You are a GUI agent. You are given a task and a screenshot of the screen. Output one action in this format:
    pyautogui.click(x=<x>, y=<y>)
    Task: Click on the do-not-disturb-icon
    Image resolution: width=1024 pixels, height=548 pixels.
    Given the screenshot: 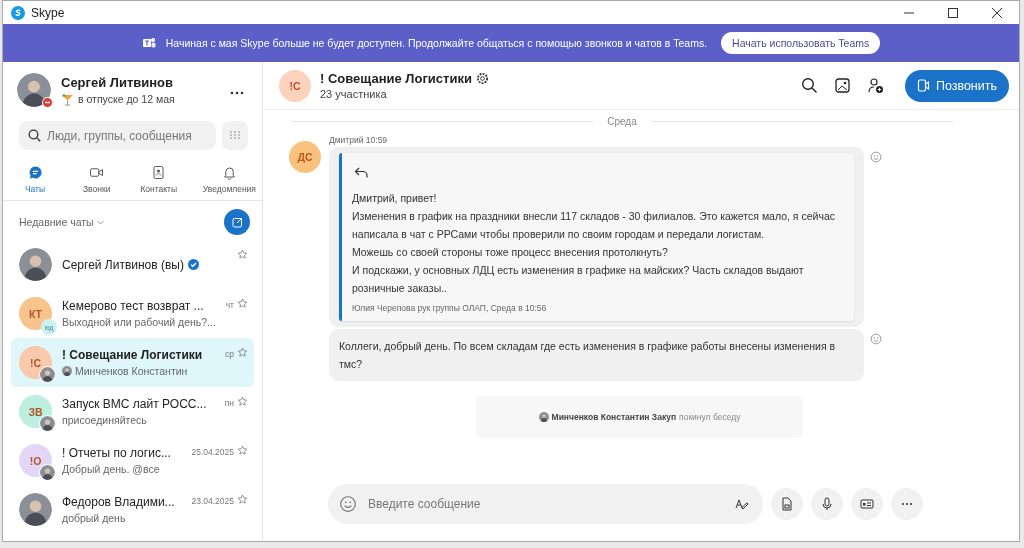 What is the action you would take?
    pyautogui.click(x=47, y=102)
    